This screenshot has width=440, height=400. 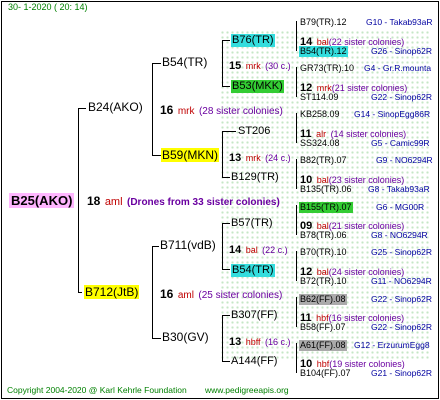 What do you see at coordinates (254, 131) in the screenshot?
I see `queen-gen3-3: ST206` at bounding box center [254, 131].